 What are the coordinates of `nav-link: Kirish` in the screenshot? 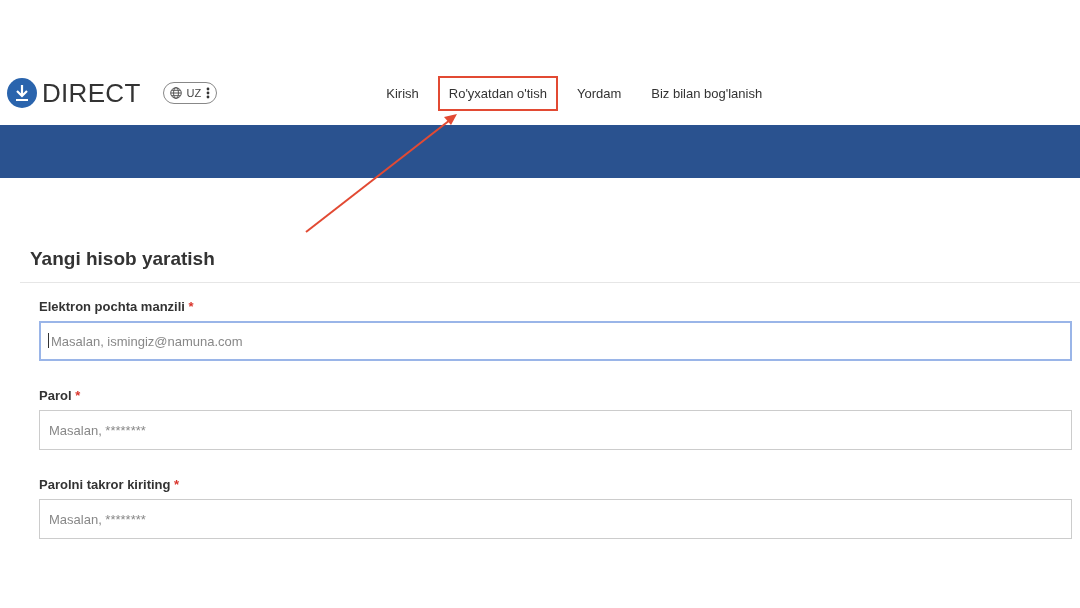 It's located at (402, 93).